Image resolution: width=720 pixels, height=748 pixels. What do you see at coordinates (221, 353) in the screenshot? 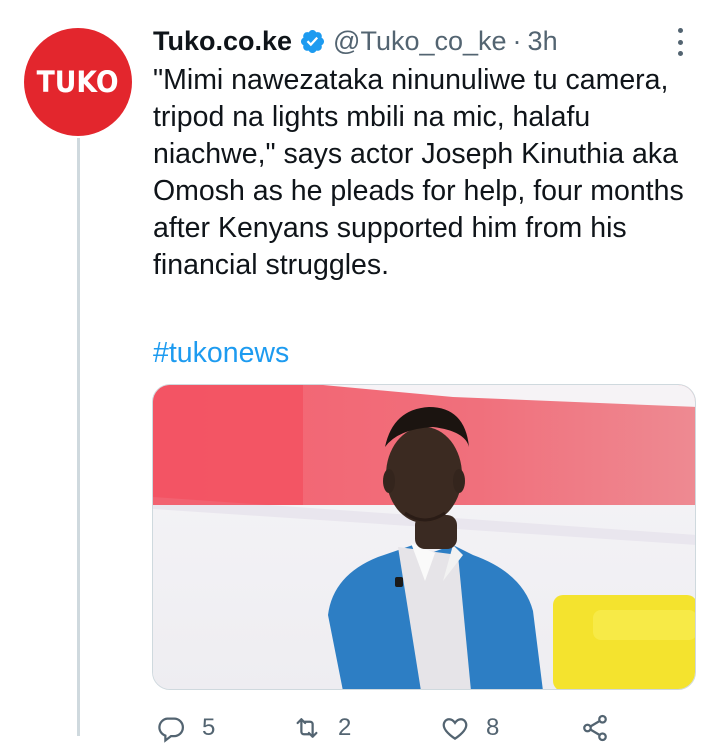
I see `hashtag-link: #tukonews` at bounding box center [221, 353].